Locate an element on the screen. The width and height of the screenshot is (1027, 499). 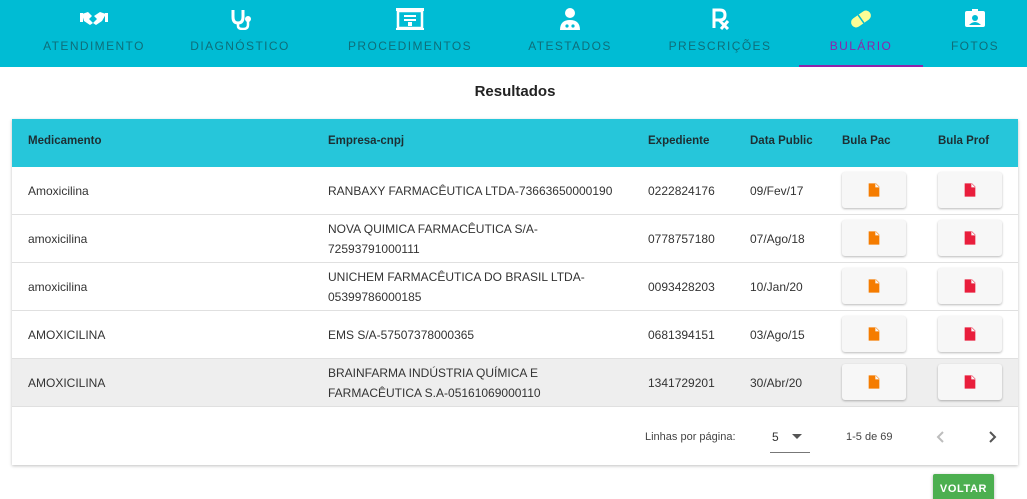
column-header-medicamento: Medicamento is located at coordinates (65, 141).